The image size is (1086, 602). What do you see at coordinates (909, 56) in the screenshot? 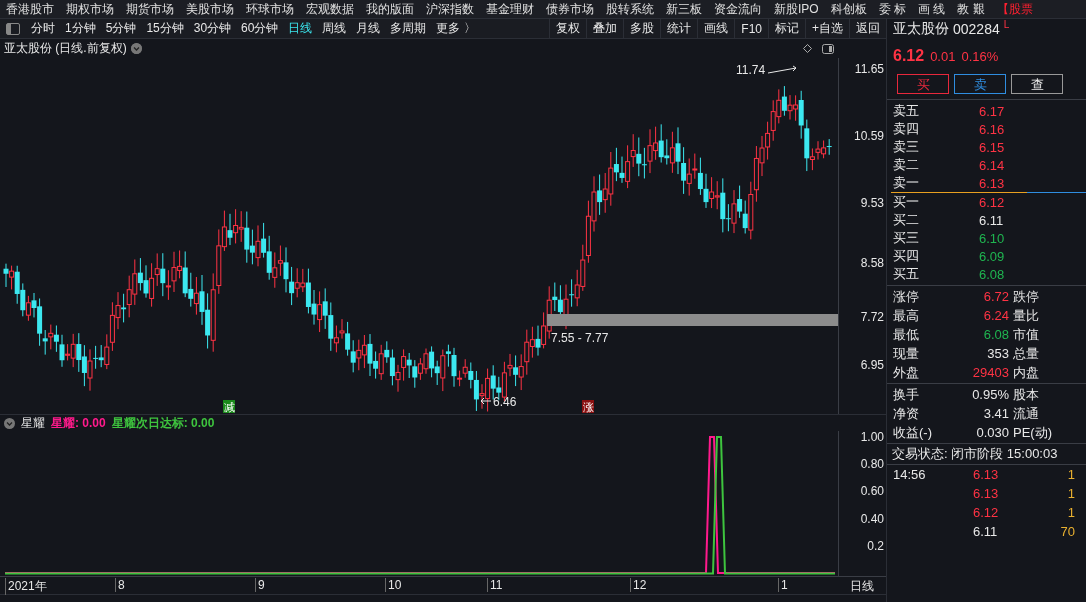
I see `last-price: 6.12` at bounding box center [909, 56].